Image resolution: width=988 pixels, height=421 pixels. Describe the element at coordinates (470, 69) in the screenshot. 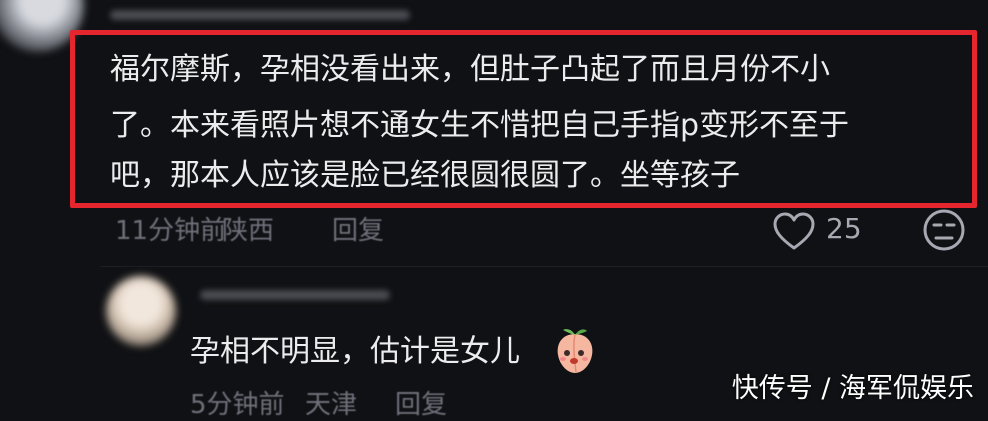

I see `comment-text-line: 福尔摩斯，孕相没看出来，但肚子凸起了而且月份不小` at that location.